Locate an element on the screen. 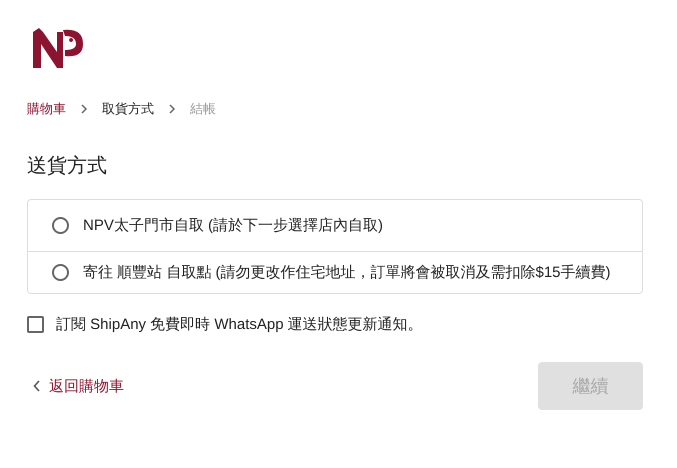 The height and width of the screenshot is (468, 677). page-heading: 送貨方式 is located at coordinates (67, 166).